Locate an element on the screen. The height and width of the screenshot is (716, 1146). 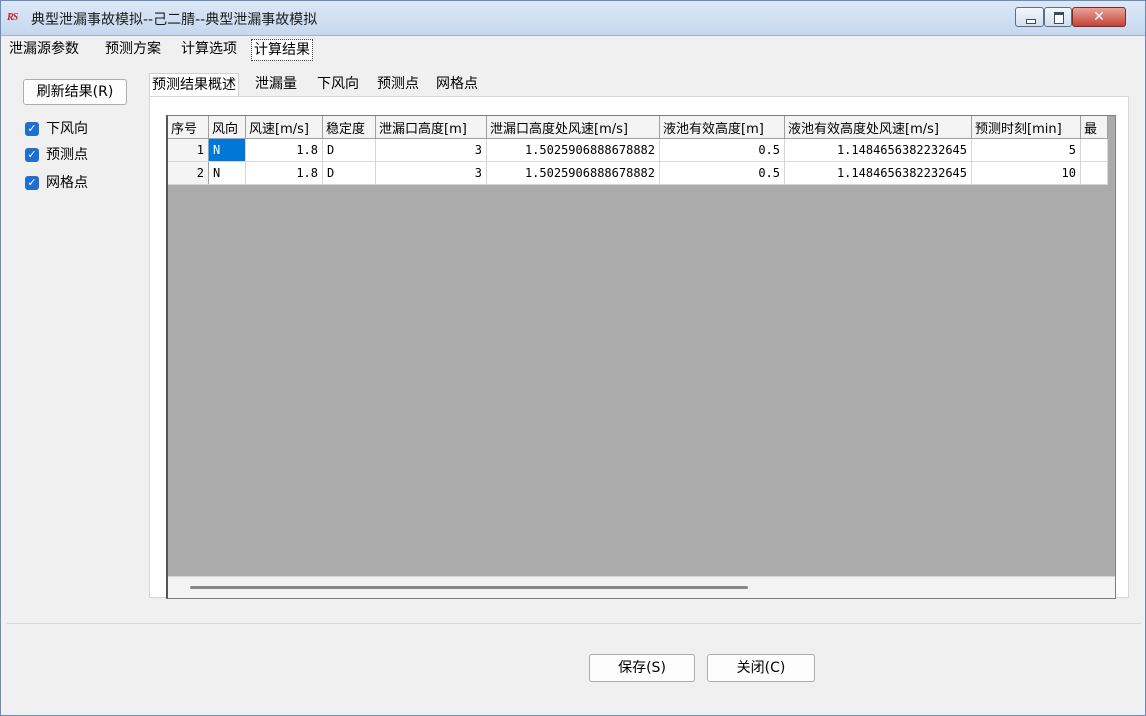
col-header: 风向 is located at coordinates (227, 127).